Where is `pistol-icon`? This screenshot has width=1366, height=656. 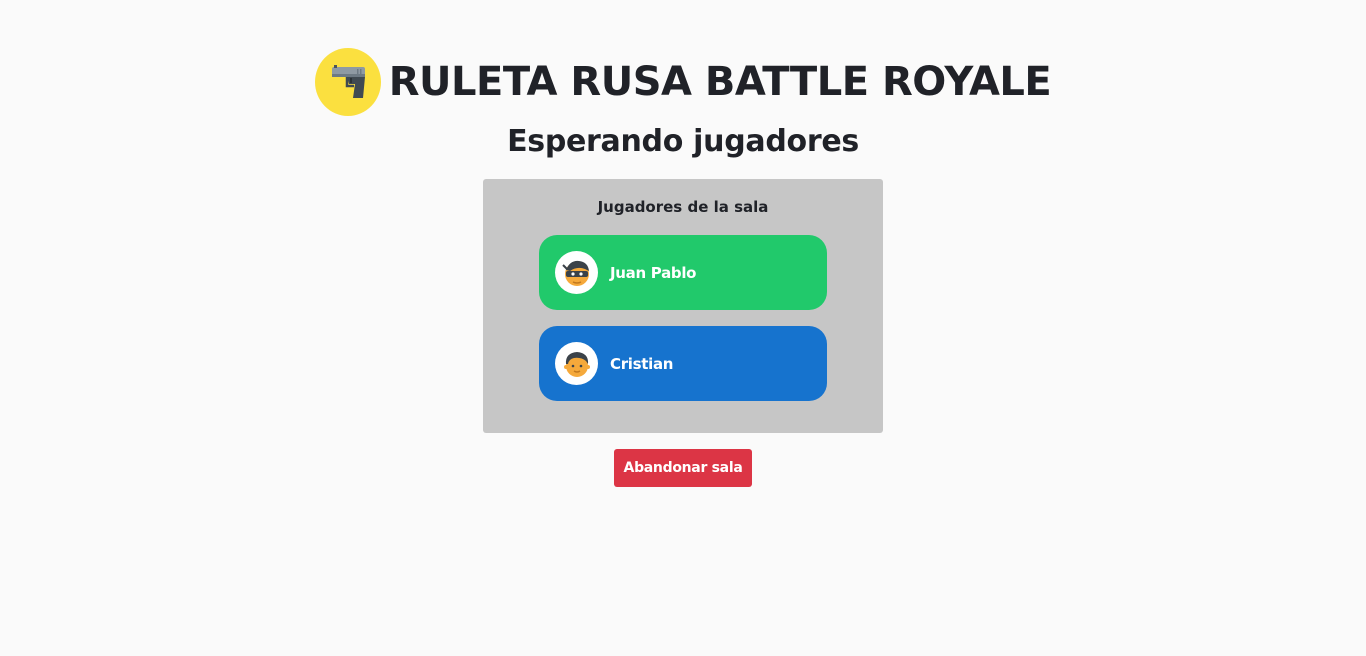
pistol-icon is located at coordinates (348, 81).